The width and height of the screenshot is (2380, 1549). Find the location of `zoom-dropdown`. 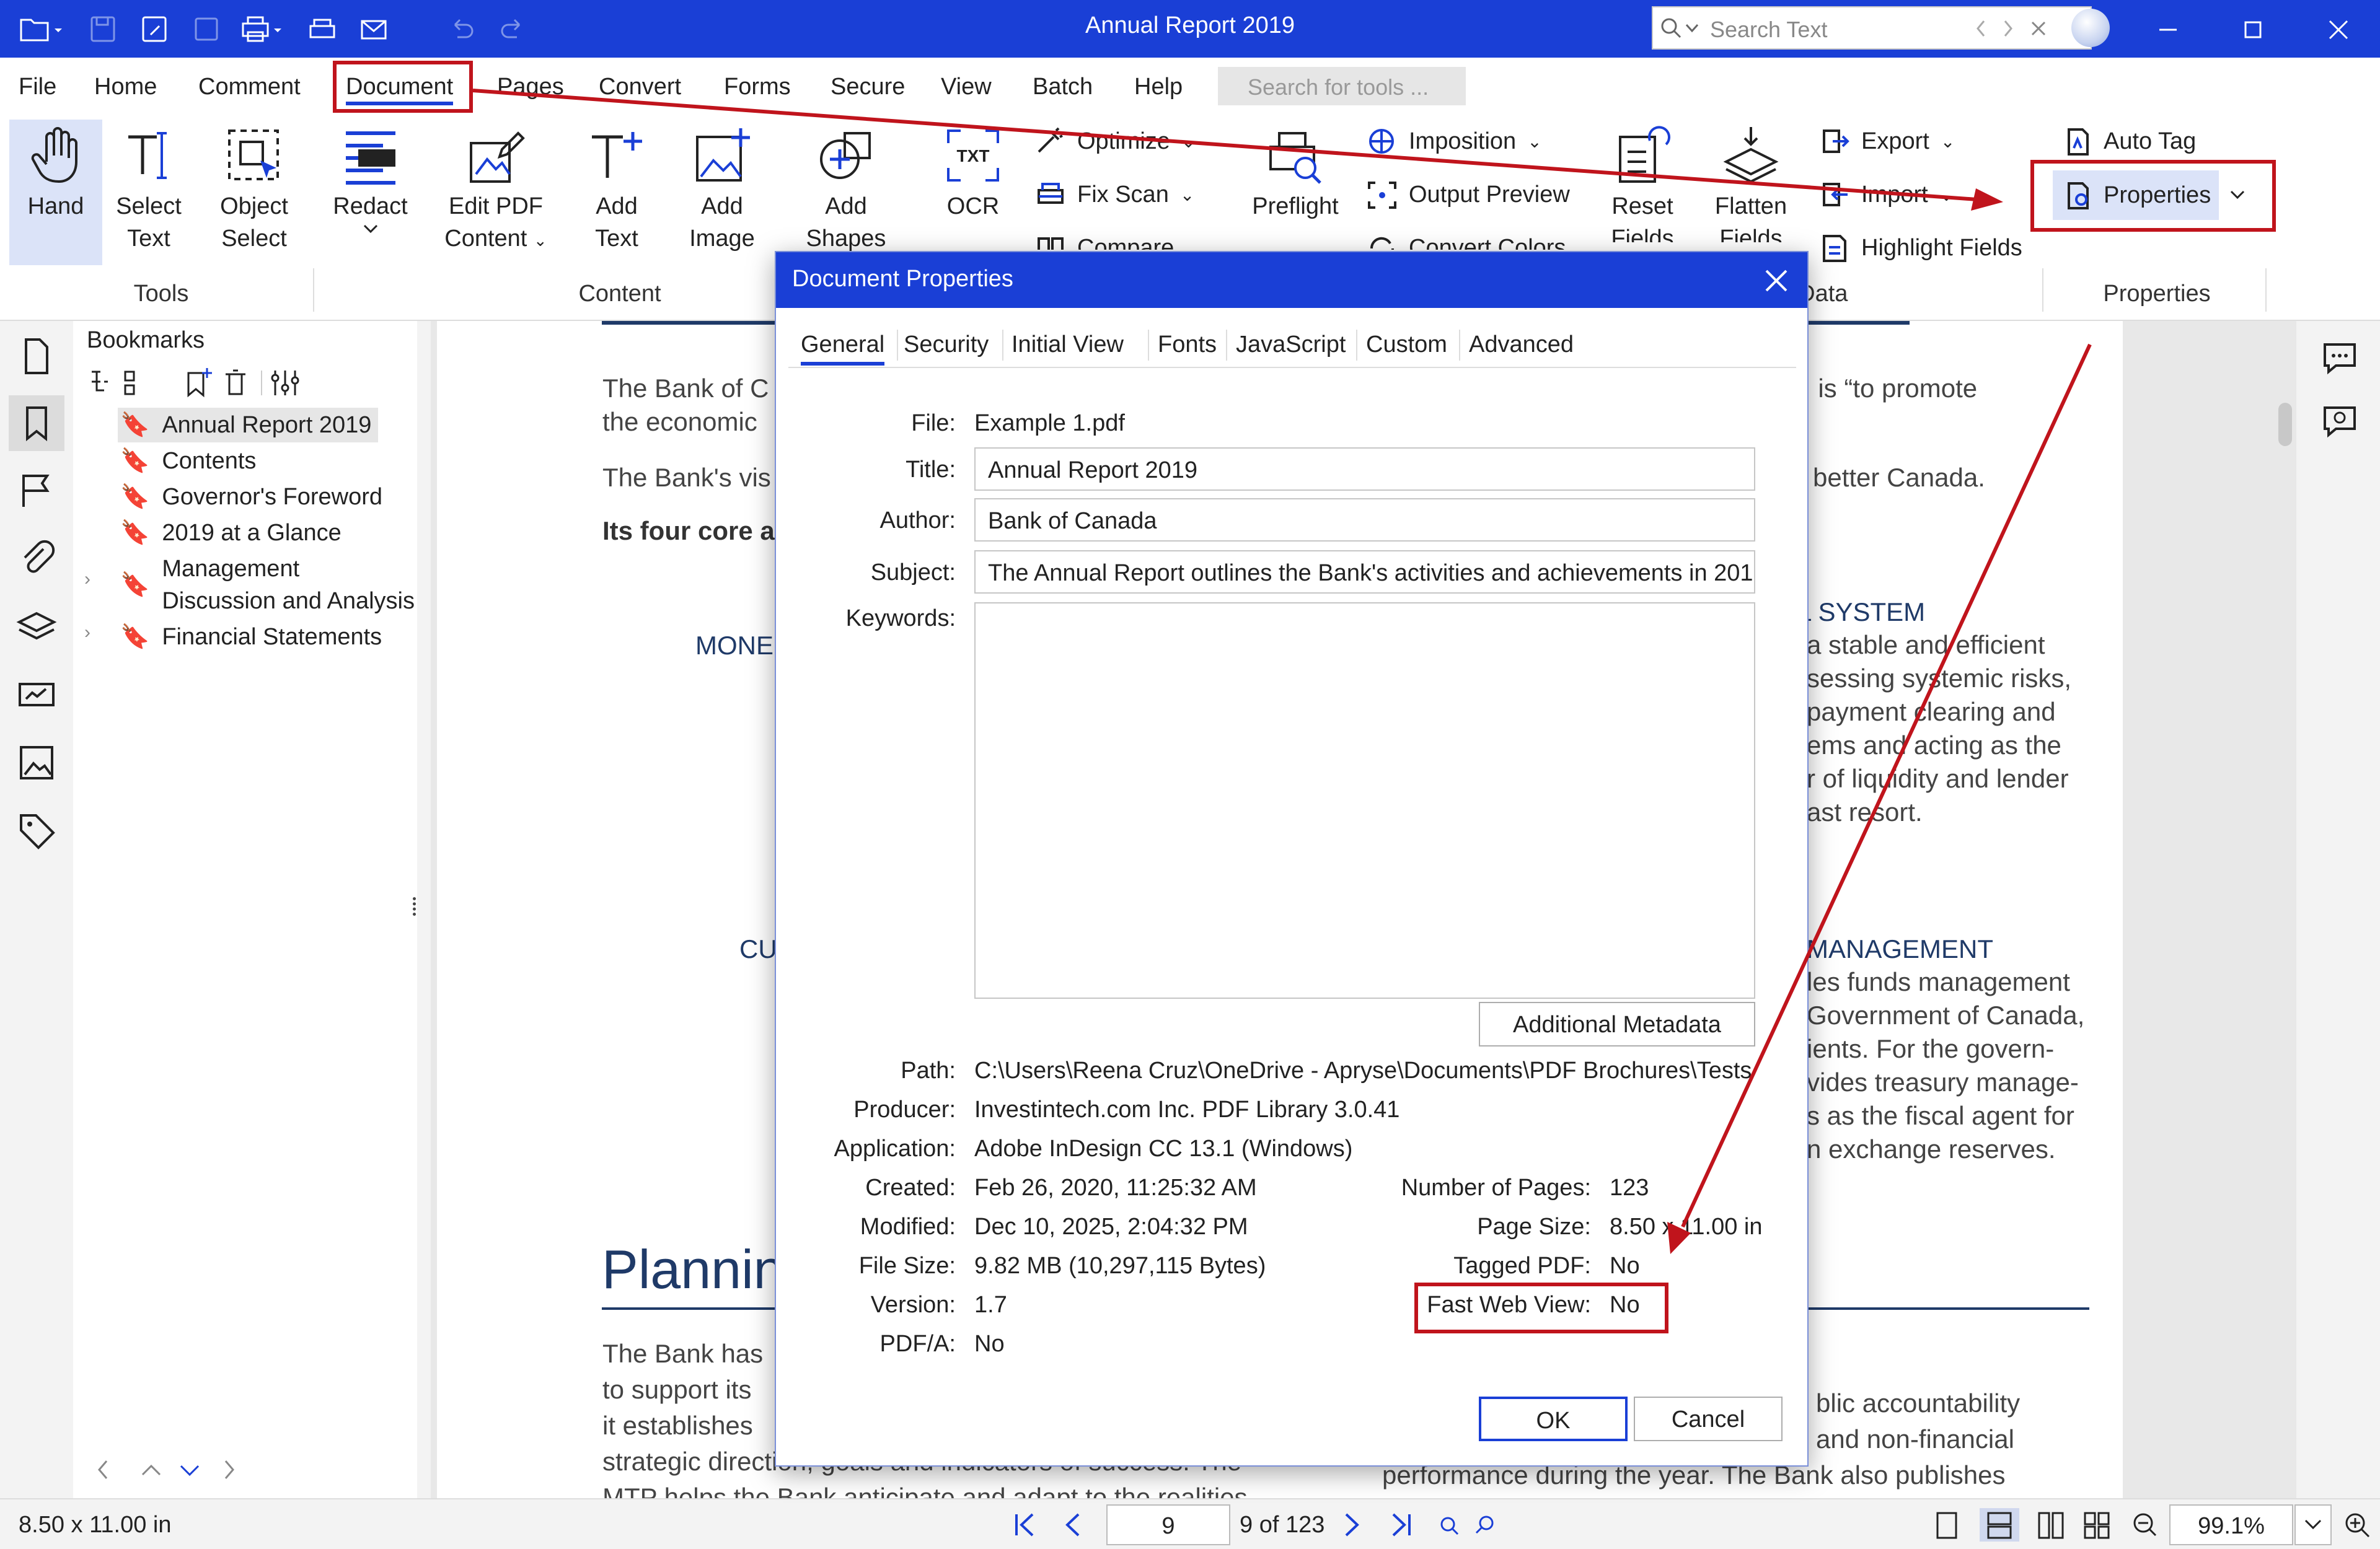

zoom-dropdown is located at coordinates (2313, 1524).